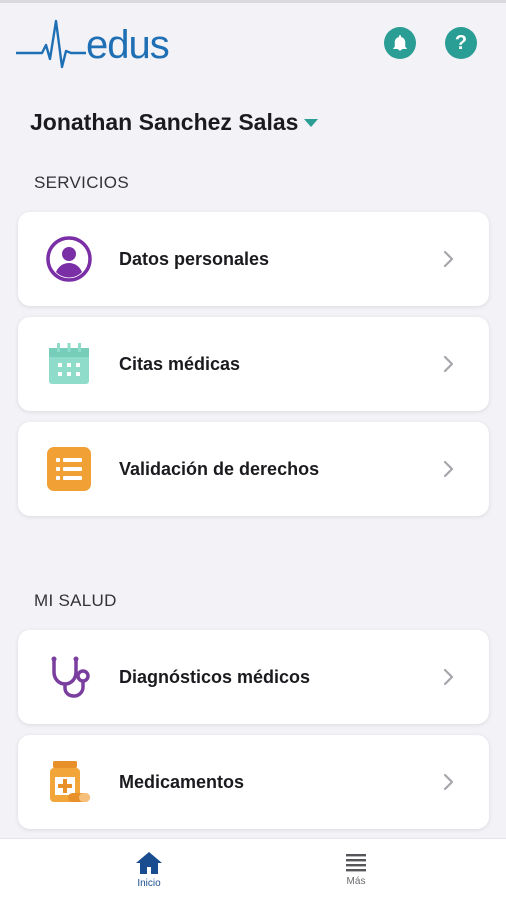 The image size is (506, 901). I want to click on user-selector: Jonathan Sanchez Salas, so click(174, 122).